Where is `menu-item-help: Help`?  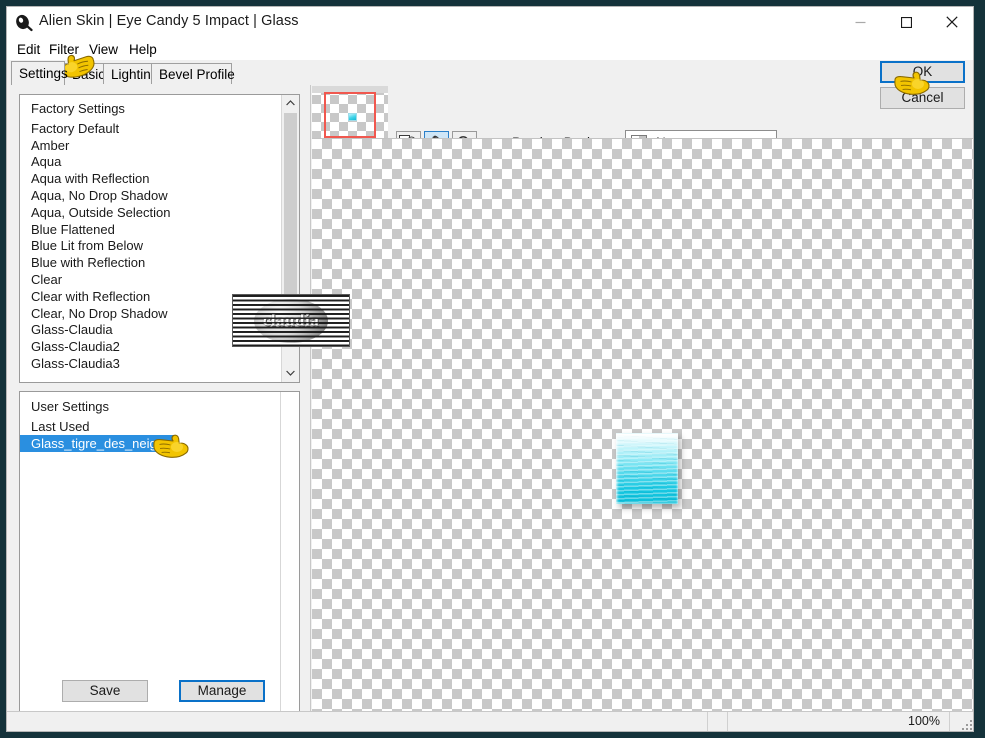
menu-item-help: Help is located at coordinates (143, 49).